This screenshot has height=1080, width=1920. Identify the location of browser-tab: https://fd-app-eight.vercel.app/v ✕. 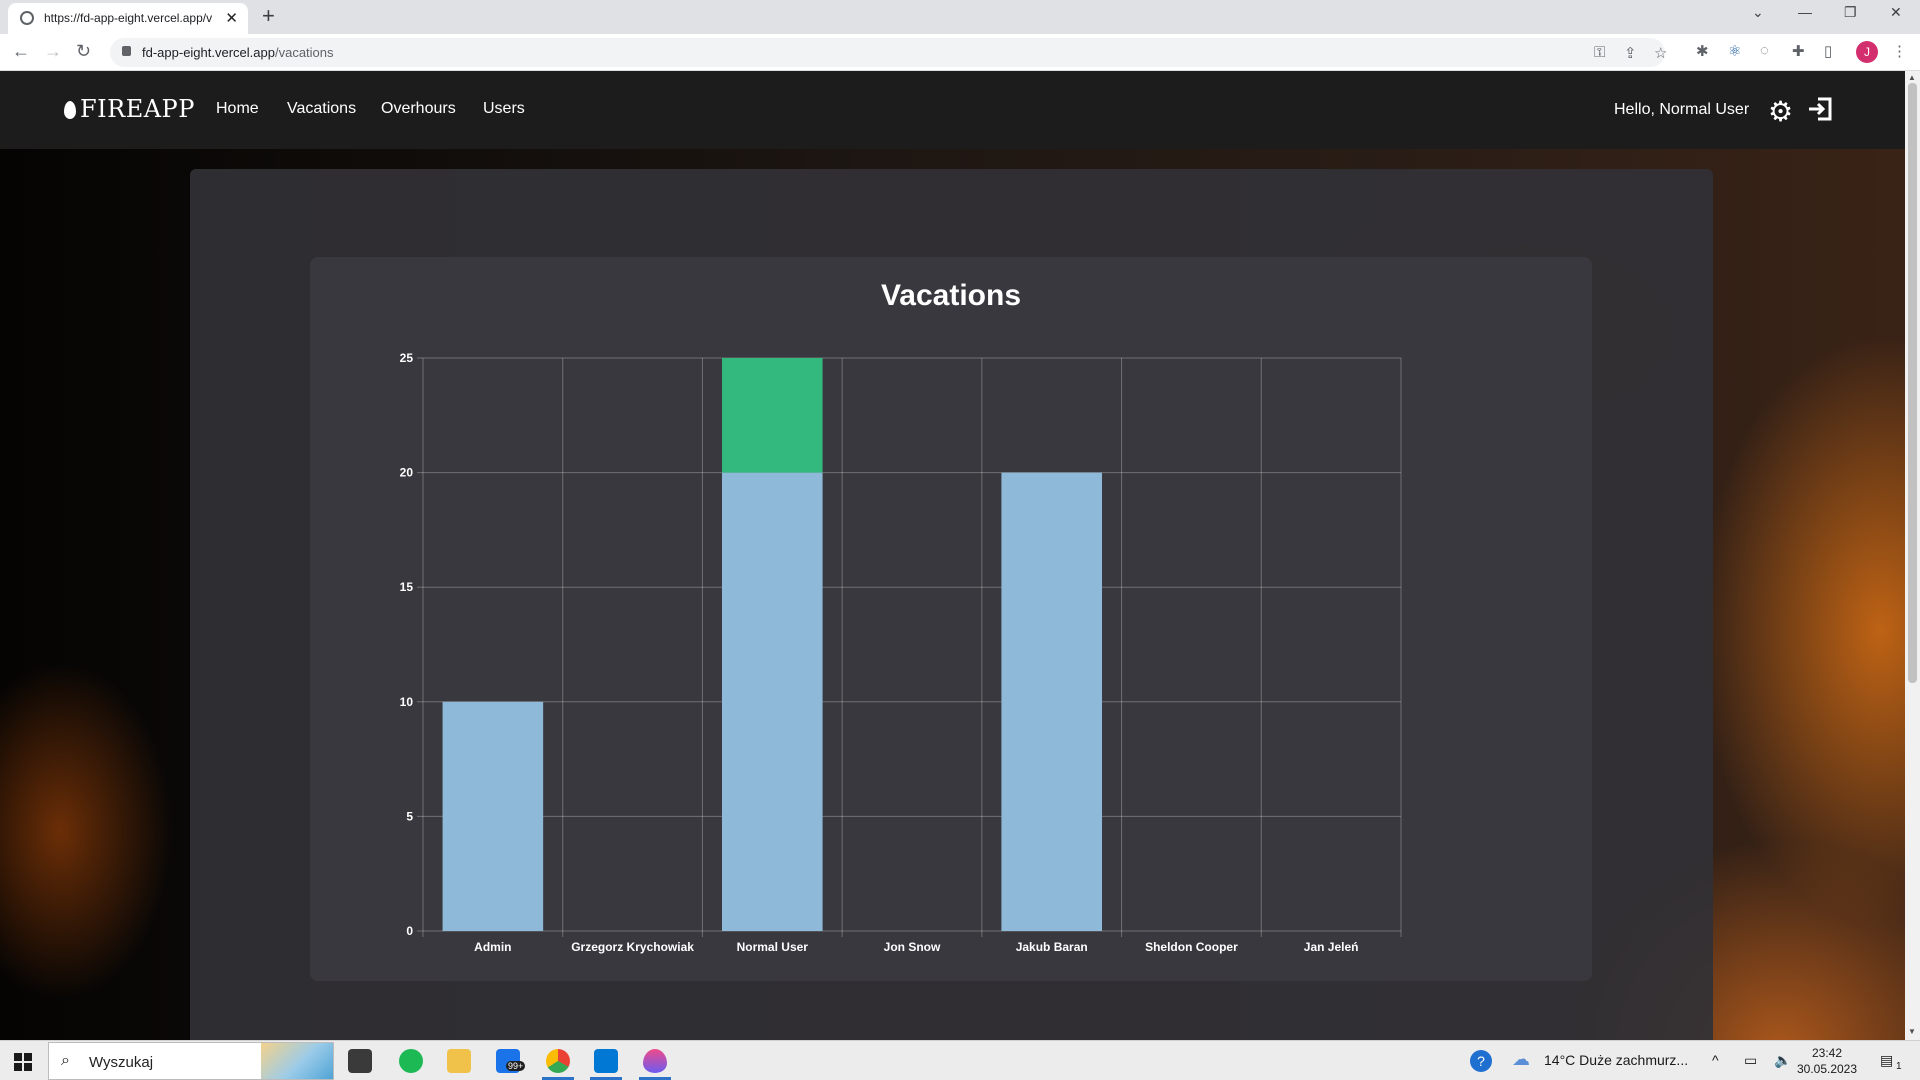
(128, 18).